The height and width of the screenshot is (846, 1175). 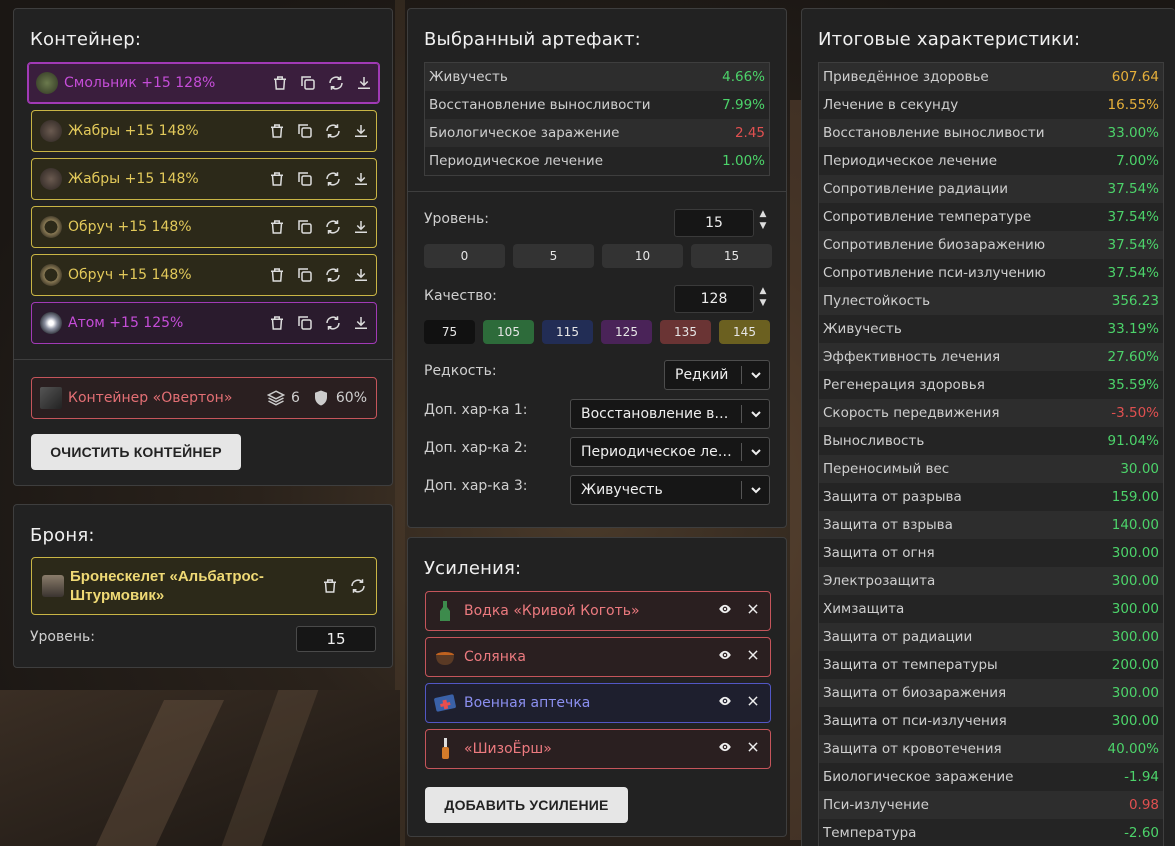 What do you see at coordinates (136, 452) in the screenshot?
I see `clear-container-button: ОЧИСТИТЬ КОНТЕЙНЕР` at bounding box center [136, 452].